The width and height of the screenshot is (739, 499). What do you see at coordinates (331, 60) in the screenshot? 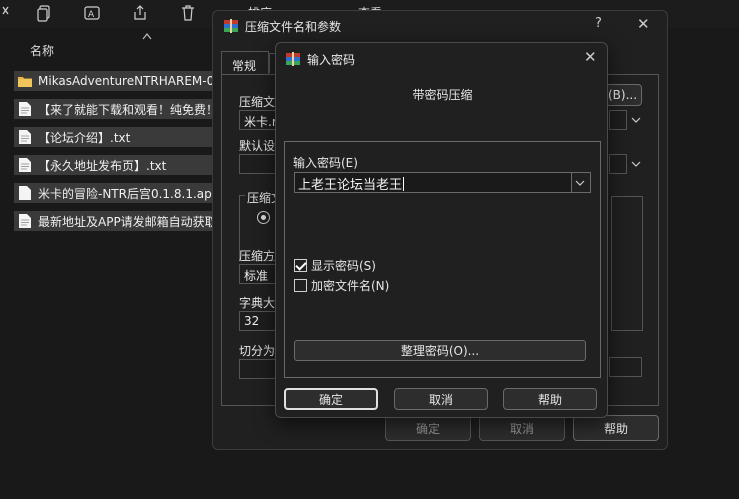
I see `password-dialog-title: 输入密码` at bounding box center [331, 60].